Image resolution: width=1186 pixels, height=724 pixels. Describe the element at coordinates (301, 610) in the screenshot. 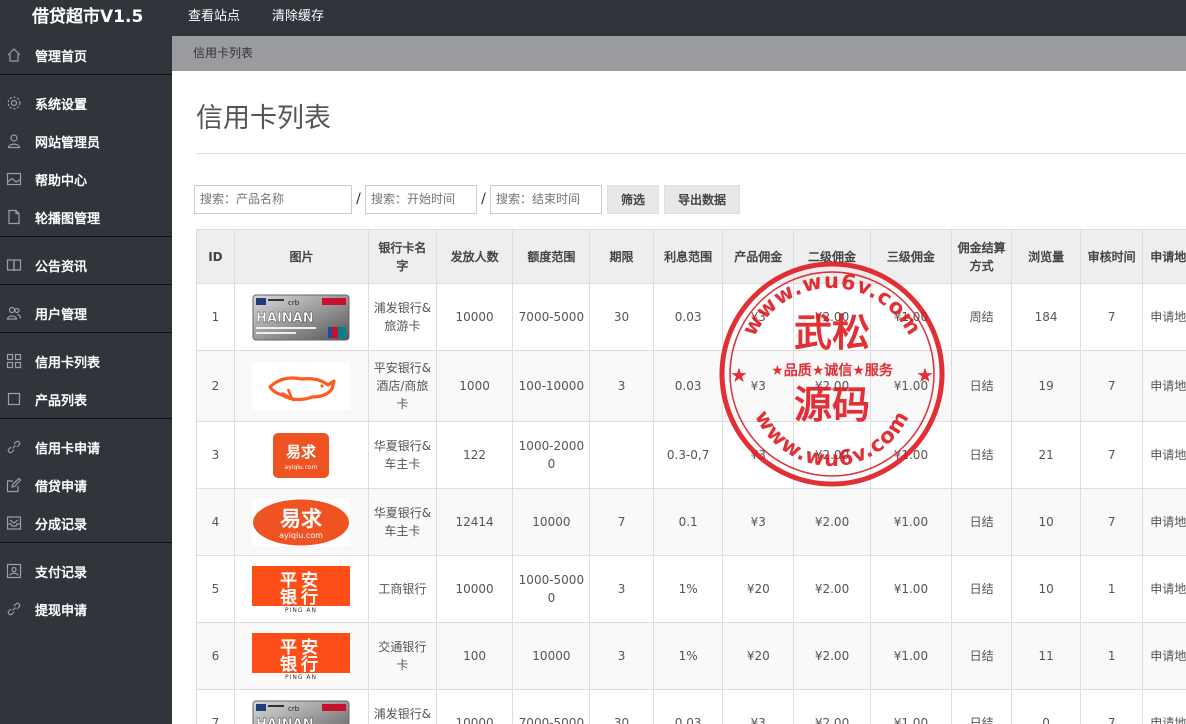

I see `svg-text: PING AN` at that location.